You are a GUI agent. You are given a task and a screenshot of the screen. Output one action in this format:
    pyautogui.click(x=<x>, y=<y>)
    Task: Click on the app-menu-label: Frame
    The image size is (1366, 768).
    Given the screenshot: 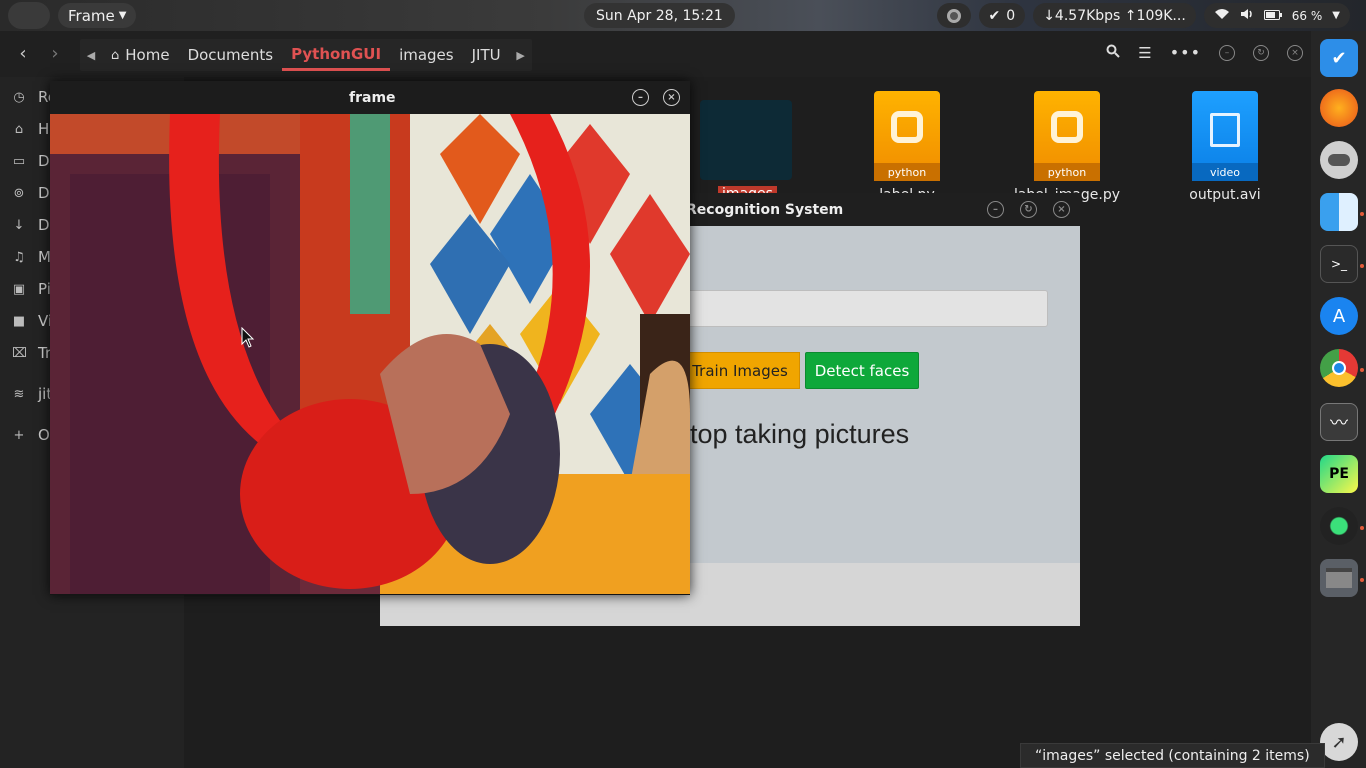 What is the action you would take?
    pyautogui.click(x=91, y=15)
    